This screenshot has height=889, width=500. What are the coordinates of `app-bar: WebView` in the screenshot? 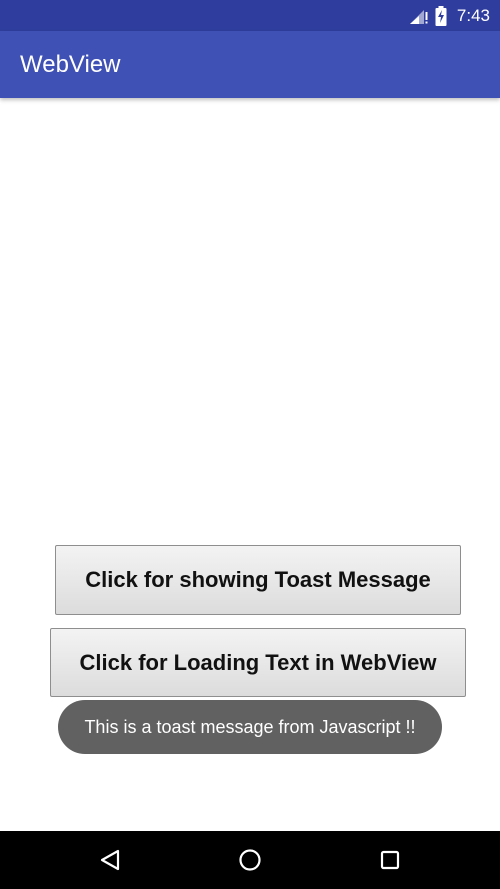 It's located at (250, 64).